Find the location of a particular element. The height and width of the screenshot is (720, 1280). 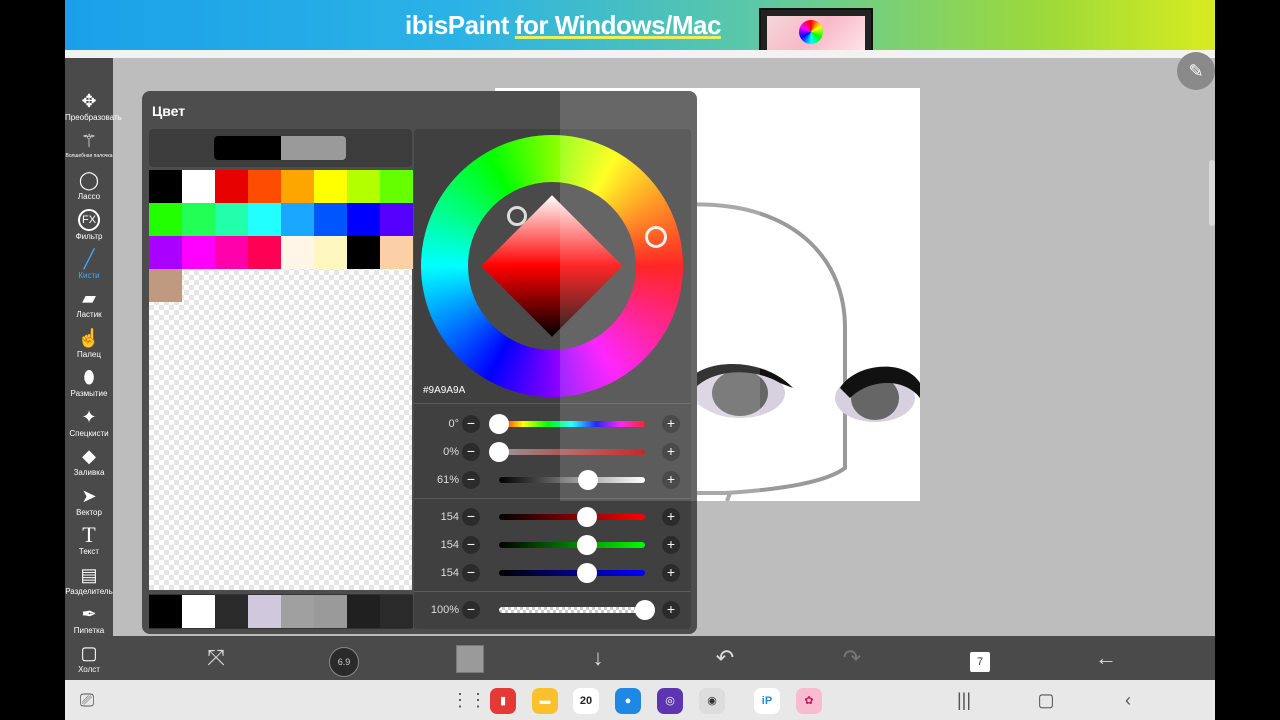

tool-special-brush: ✦ Спецкисти is located at coordinates (89, 425).